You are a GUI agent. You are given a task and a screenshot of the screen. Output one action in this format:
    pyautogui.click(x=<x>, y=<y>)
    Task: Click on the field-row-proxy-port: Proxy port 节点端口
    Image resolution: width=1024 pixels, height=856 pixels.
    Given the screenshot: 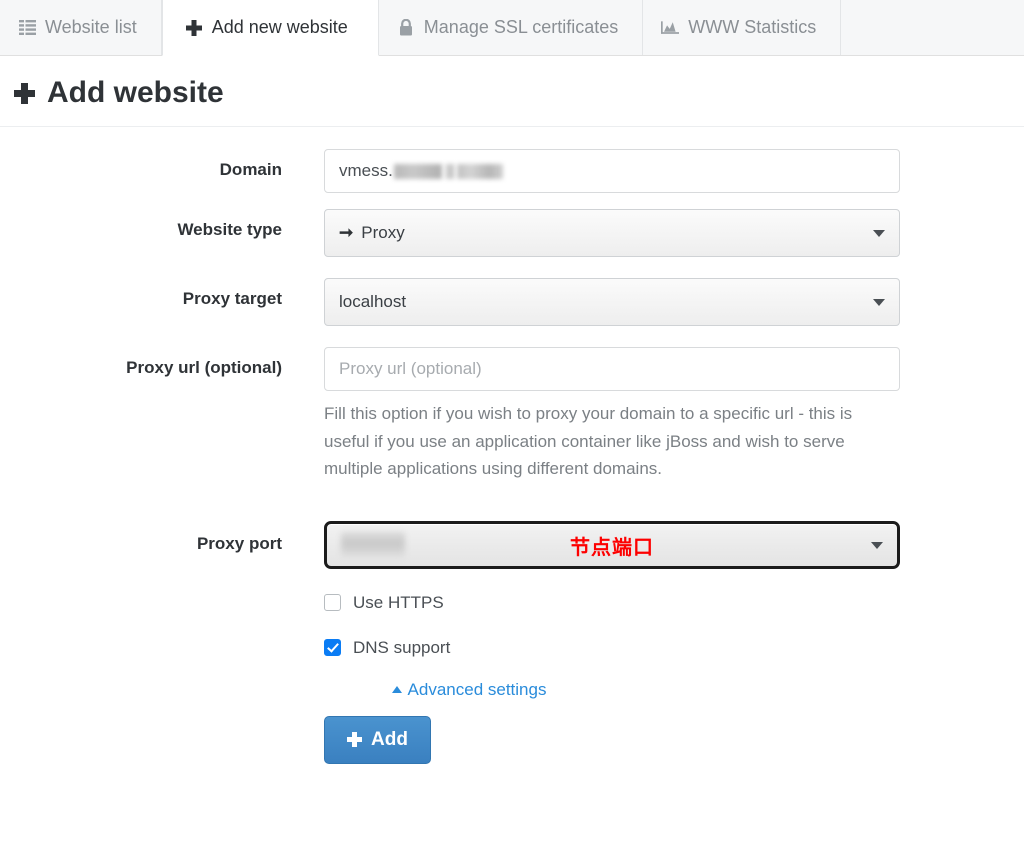 What is the action you would take?
    pyautogui.click(x=512, y=544)
    